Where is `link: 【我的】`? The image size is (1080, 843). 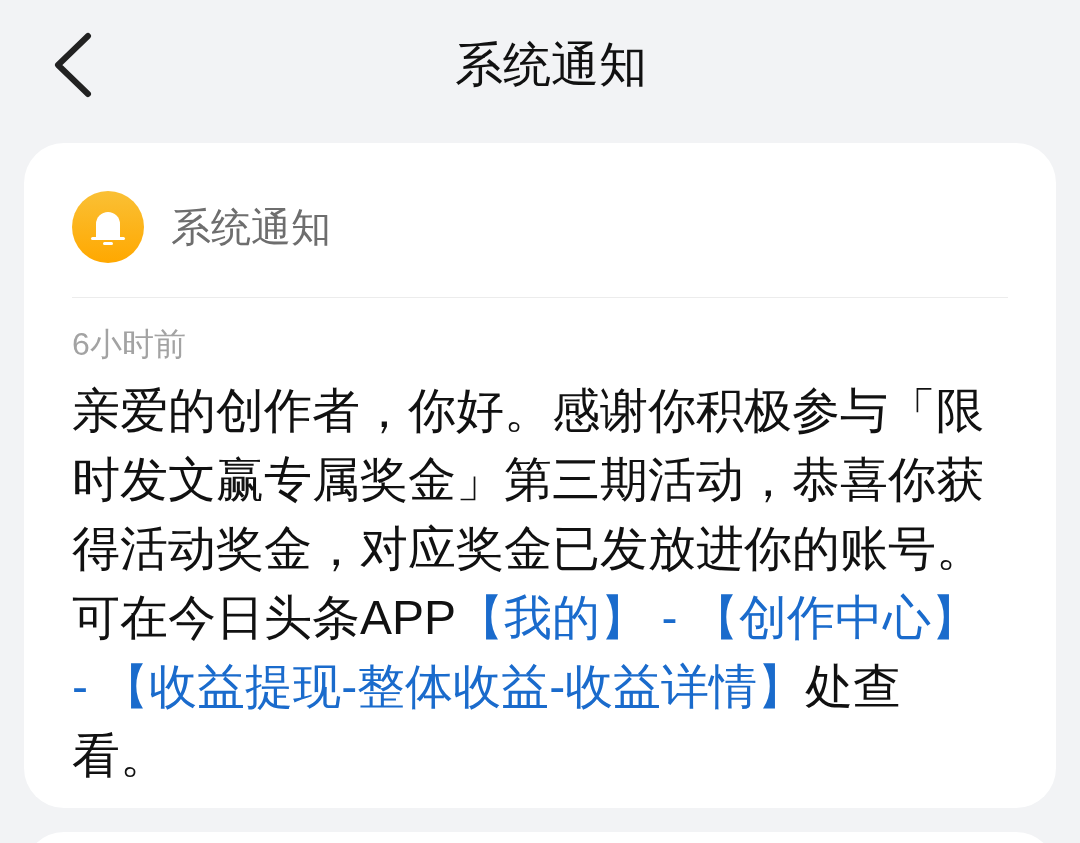
link: 【我的】 is located at coordinates (552, 617).